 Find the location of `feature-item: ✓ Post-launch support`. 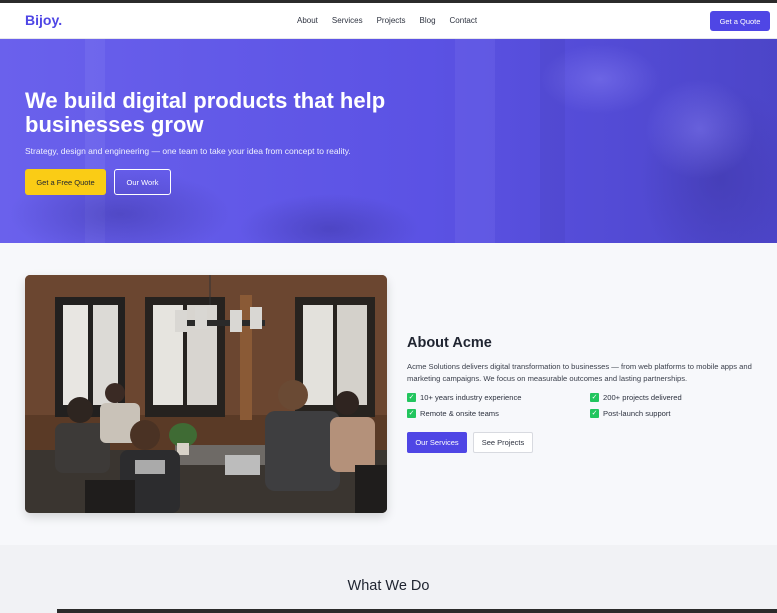

feature-item: ✓ Post-launch support is located at coordinates (630, 413).